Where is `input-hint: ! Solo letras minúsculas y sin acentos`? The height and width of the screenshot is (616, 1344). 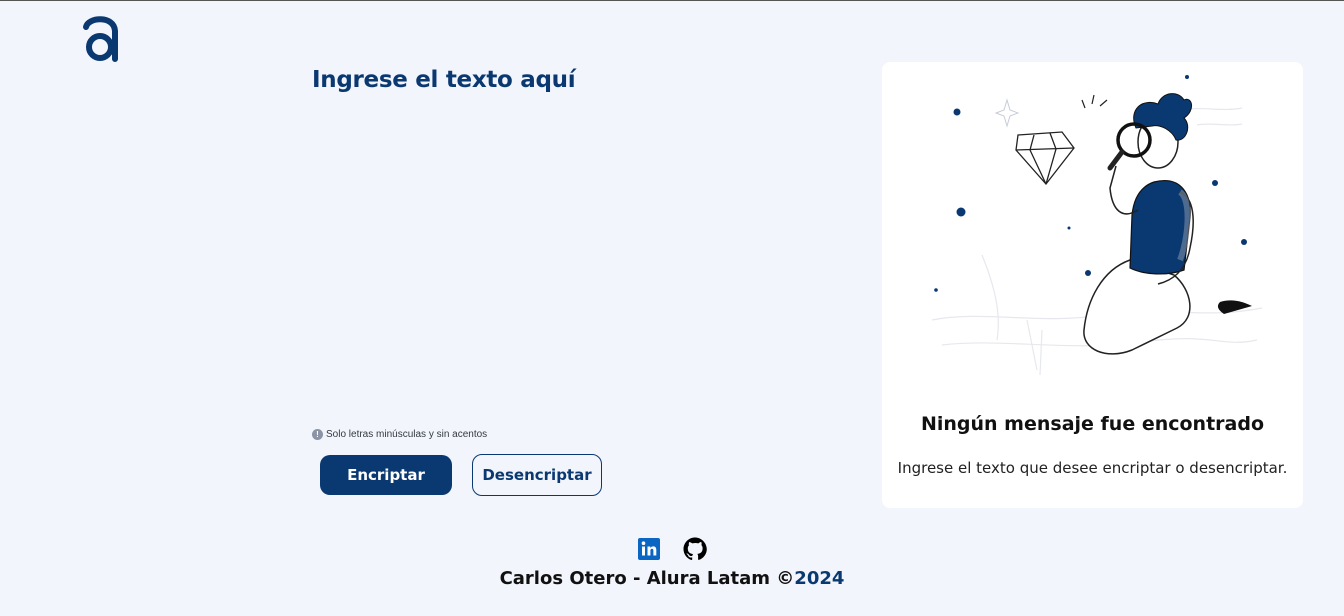
input-hint: ! Solo letras minúsculas y sin acentos is located at coordinates (399, 434).